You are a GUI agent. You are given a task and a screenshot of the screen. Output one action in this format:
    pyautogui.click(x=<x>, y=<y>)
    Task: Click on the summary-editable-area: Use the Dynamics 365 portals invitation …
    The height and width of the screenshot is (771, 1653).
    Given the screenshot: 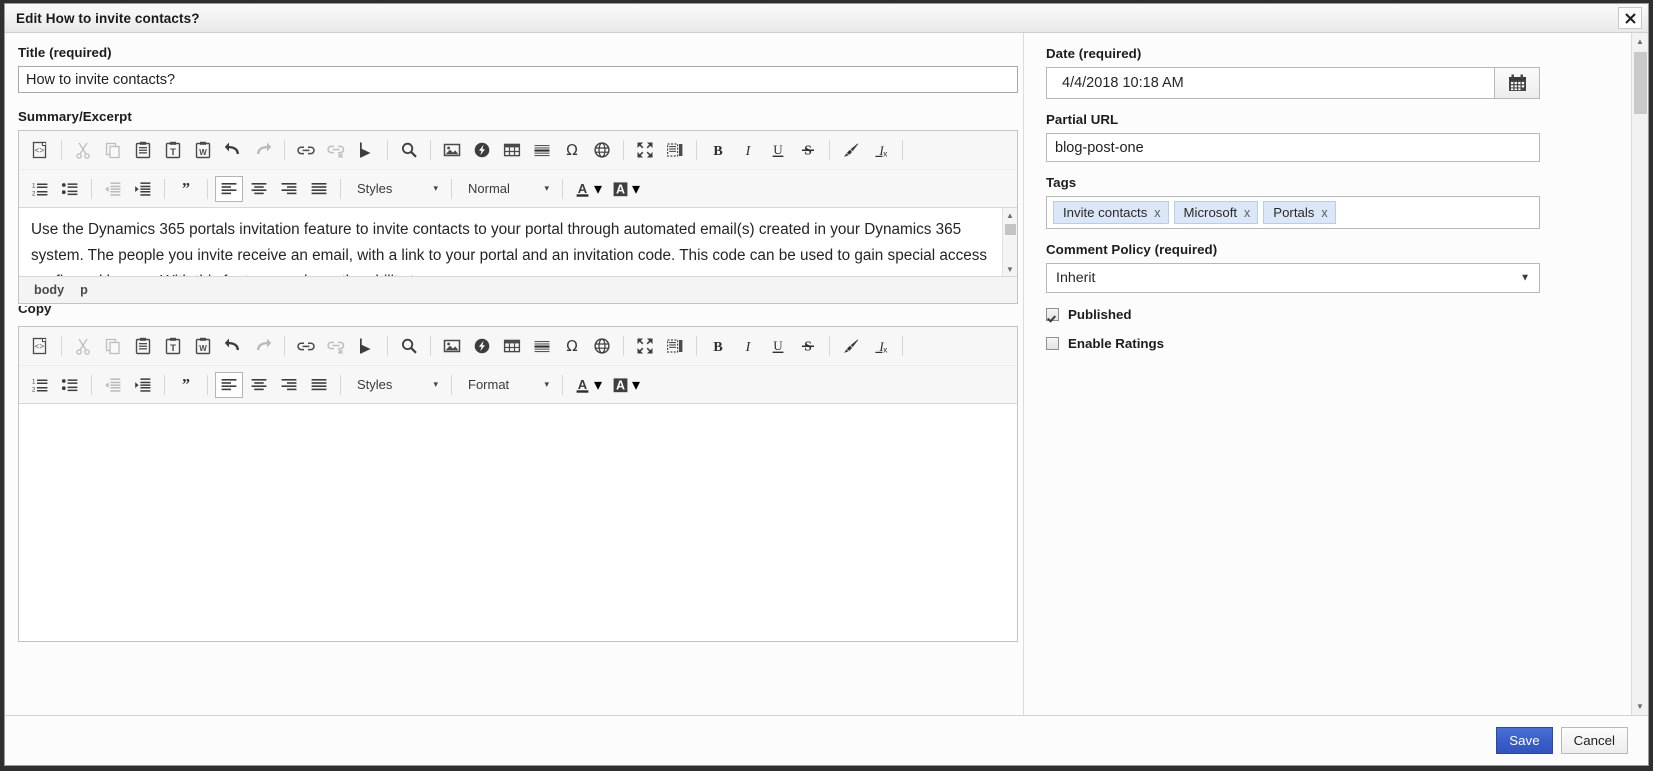 What is the action you would take?
    pyautogui.click(x=518, y=242)
    